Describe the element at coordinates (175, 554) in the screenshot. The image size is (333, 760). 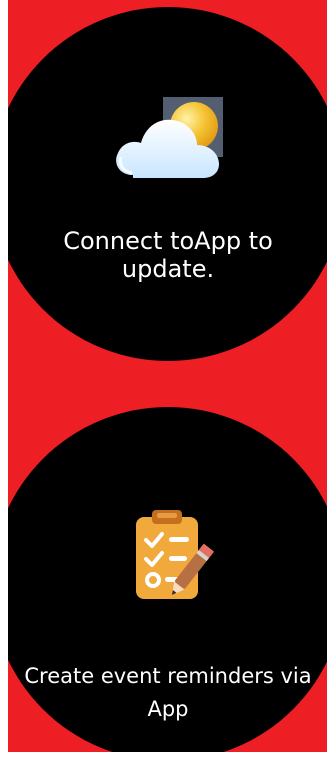
I see `clipboard-checklist-pencil-icon` at that location.